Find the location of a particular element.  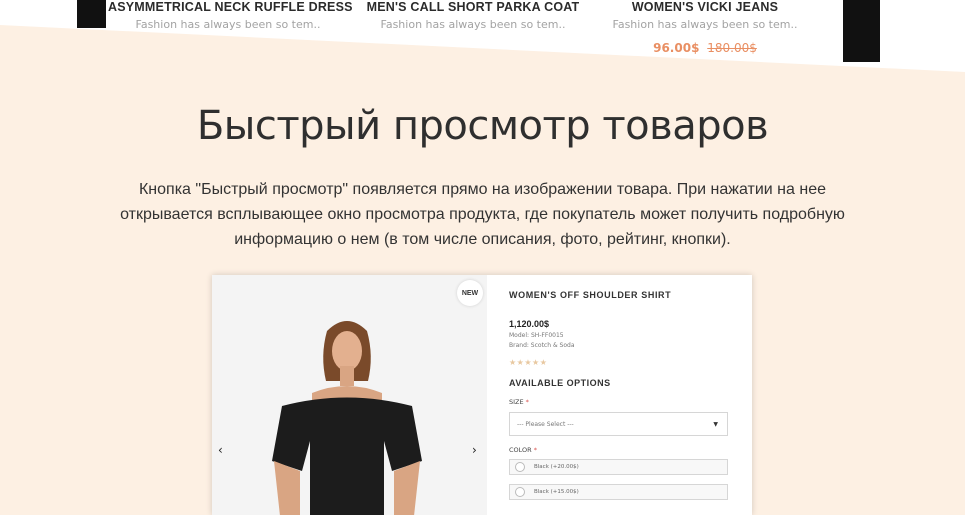

size-label: SIZE * is located at coordinates (624, 402).